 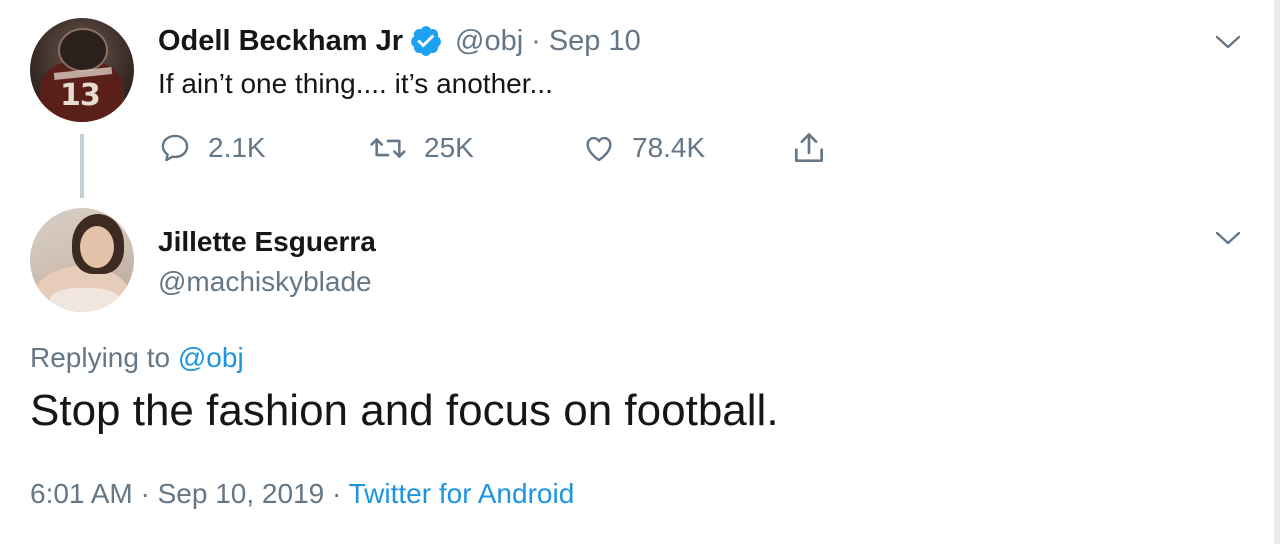 I want to click on verified-badge-icon, so click(x=426, y=41).